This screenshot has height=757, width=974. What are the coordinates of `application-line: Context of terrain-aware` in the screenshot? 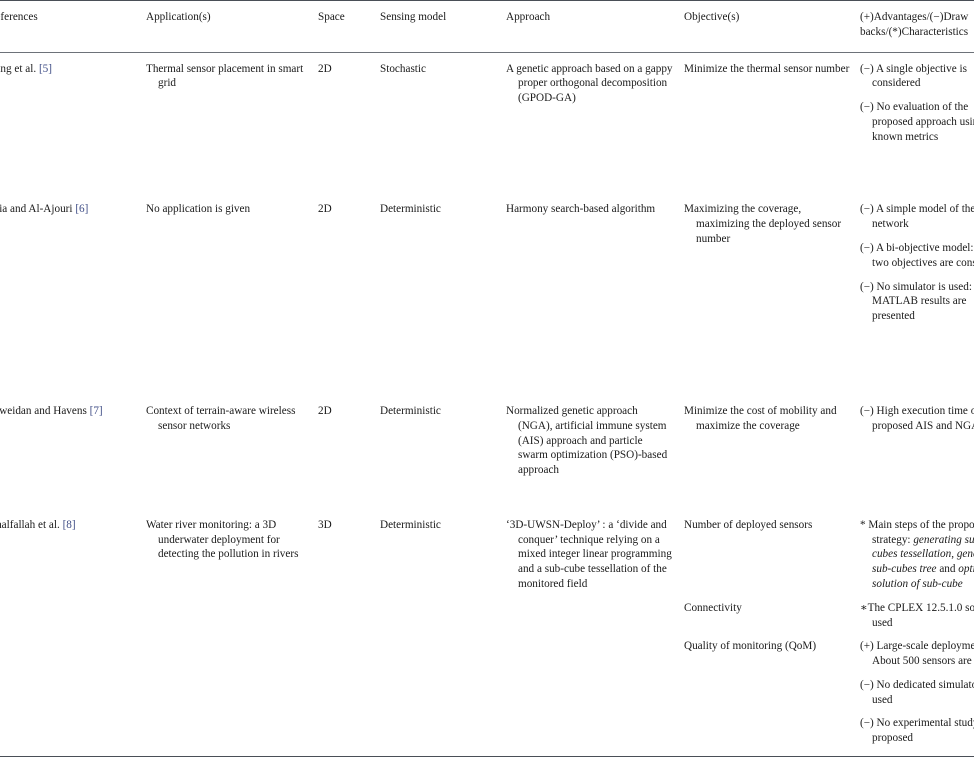 It's located at (201, 410).